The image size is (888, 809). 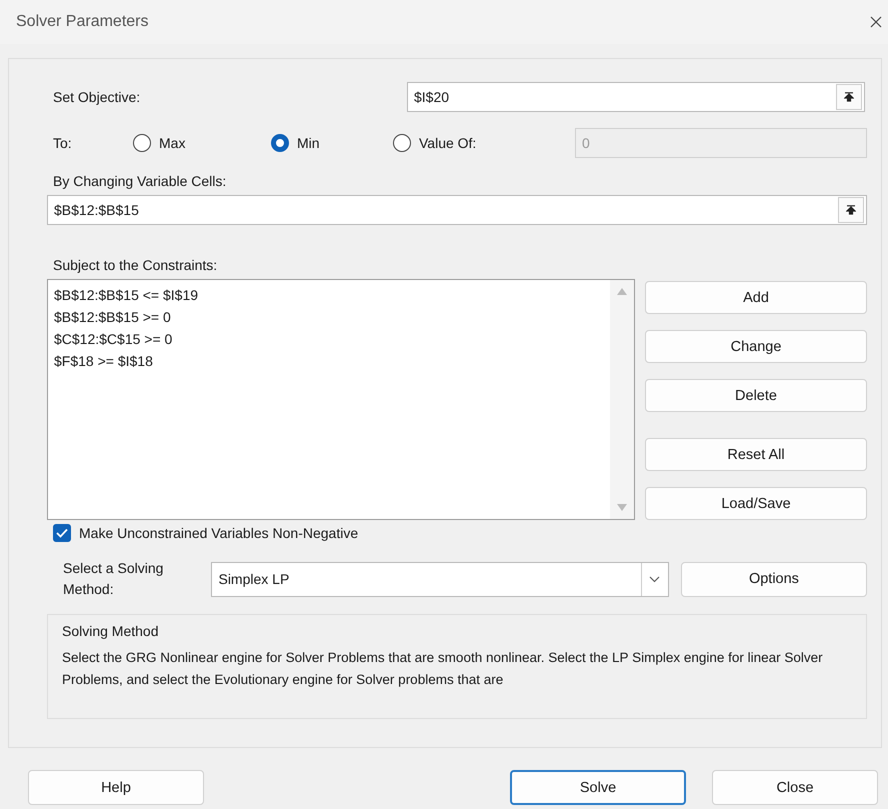 What do you see at coordinates (773, 579) in the screenshot?
I see `options-button: Options` at bounding box center [773, 579].